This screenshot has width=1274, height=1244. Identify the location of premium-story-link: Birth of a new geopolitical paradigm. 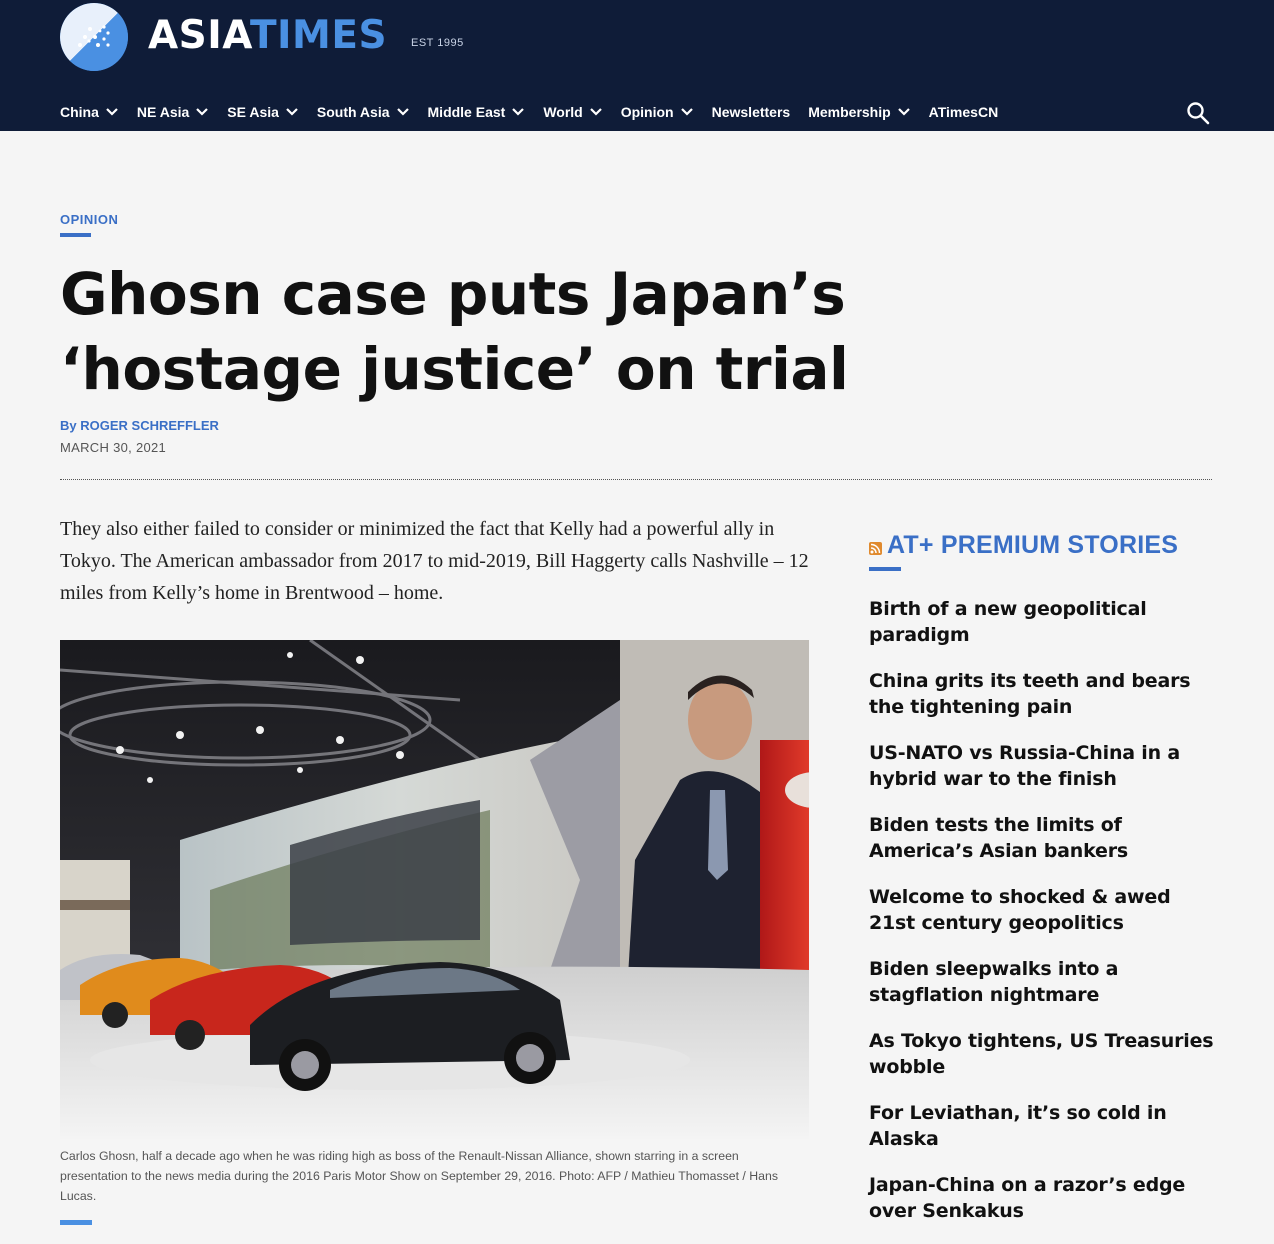
(1044, 632).